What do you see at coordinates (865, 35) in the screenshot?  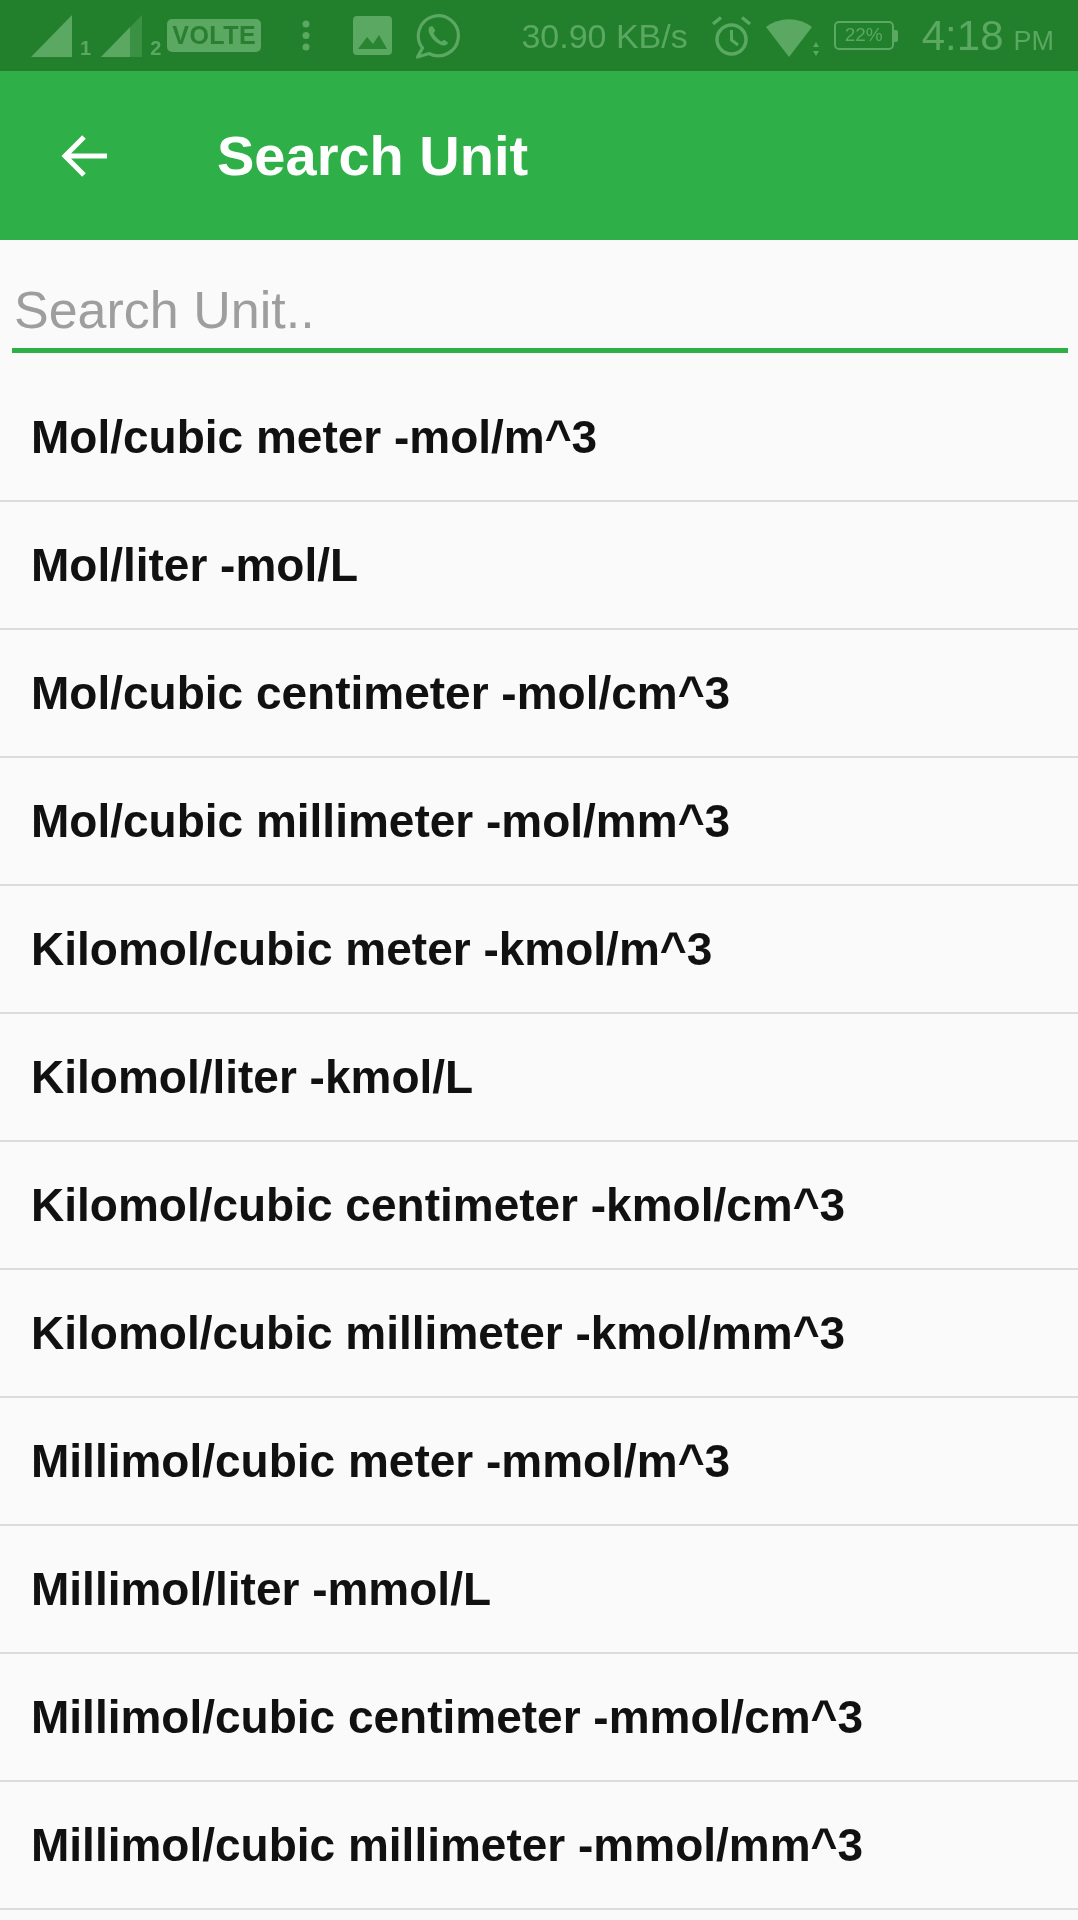 I see `battery-indicator: 22%` at bounding box center [865, 35].